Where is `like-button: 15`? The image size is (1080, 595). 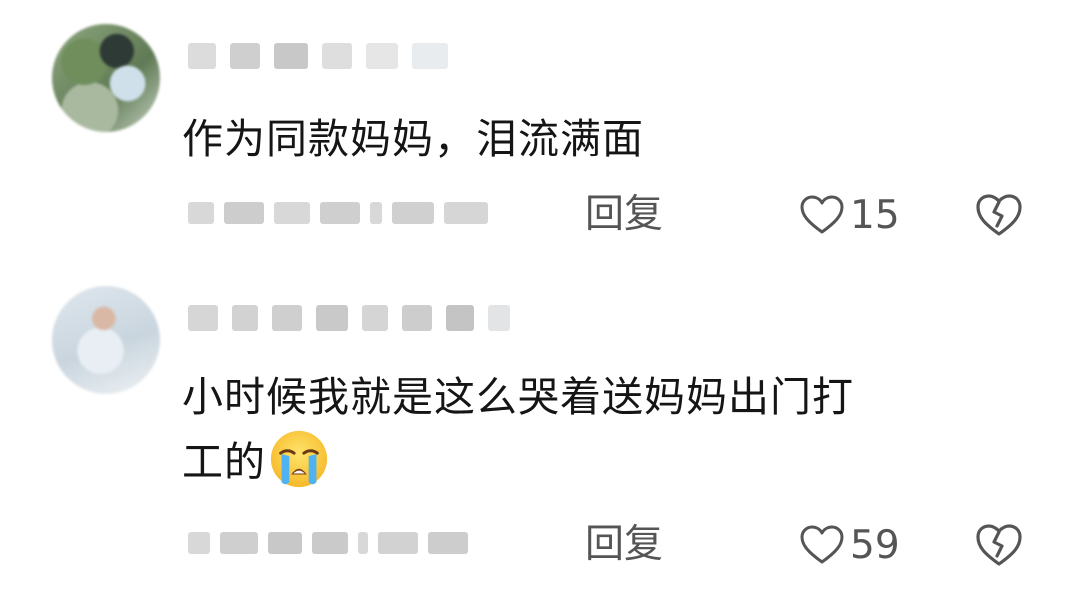
like-button: 15 is located at coordinates (850, 215).